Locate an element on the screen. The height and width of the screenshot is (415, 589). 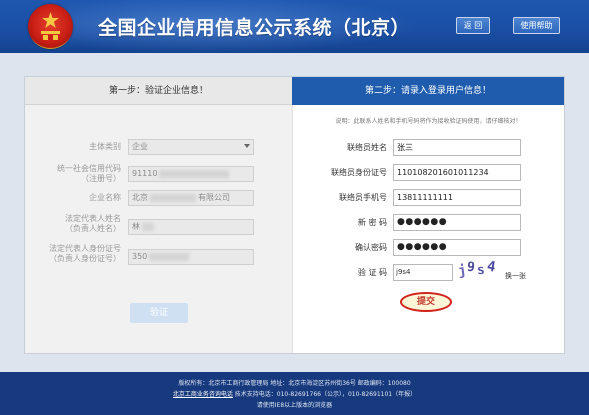
confirm-password-input: ●●●●●● is located at coordinates (457, 247).